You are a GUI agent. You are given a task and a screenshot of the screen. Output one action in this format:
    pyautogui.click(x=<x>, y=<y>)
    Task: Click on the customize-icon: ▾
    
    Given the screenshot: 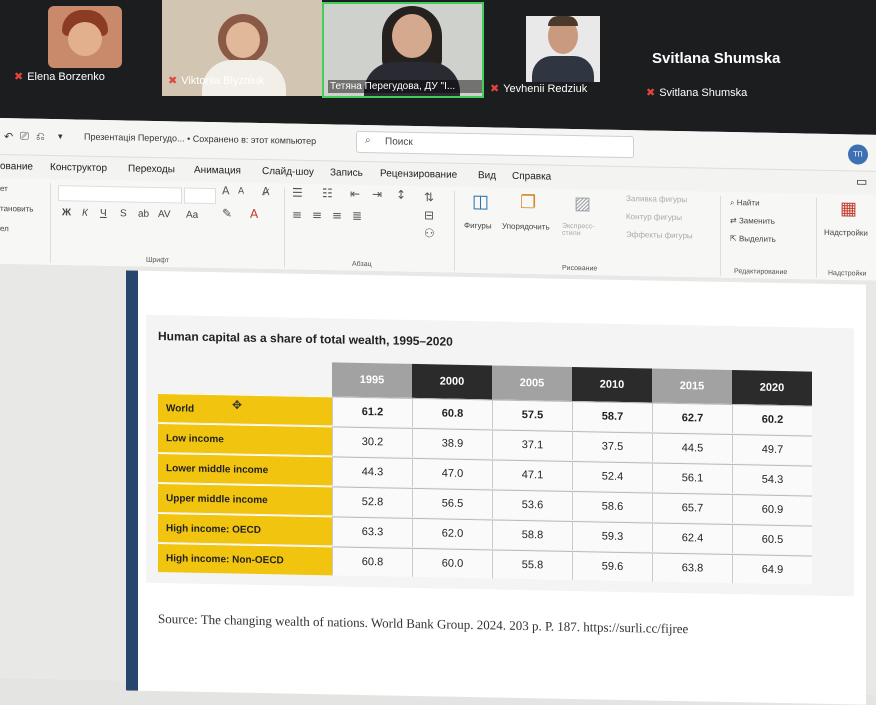 What is the action you would take?
    pyautogui.click(x=60, y=136)
    